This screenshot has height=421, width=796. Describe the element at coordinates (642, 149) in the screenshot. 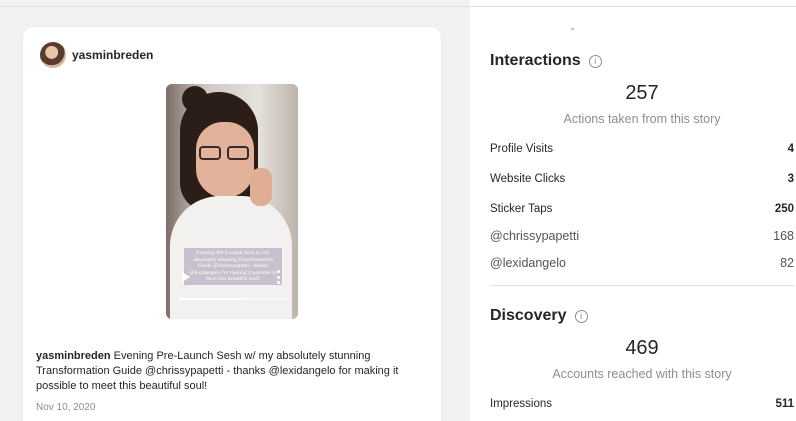

I see `metric-row-profile-visits: Profile Visits 4` at that location.